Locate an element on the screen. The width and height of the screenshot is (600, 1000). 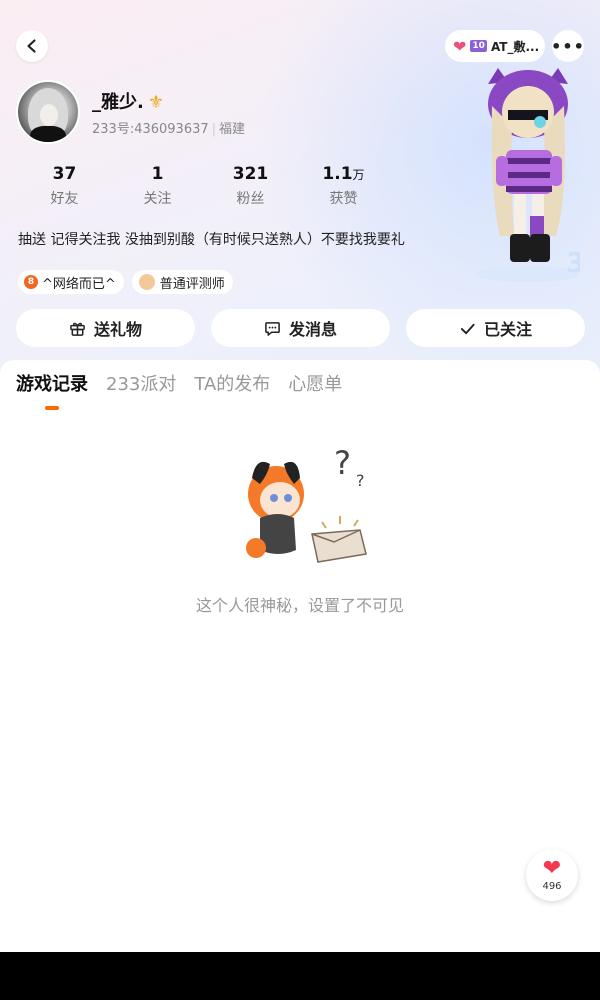
tab-ta-posts: TA的发布 is located at coordinates (232, 383).